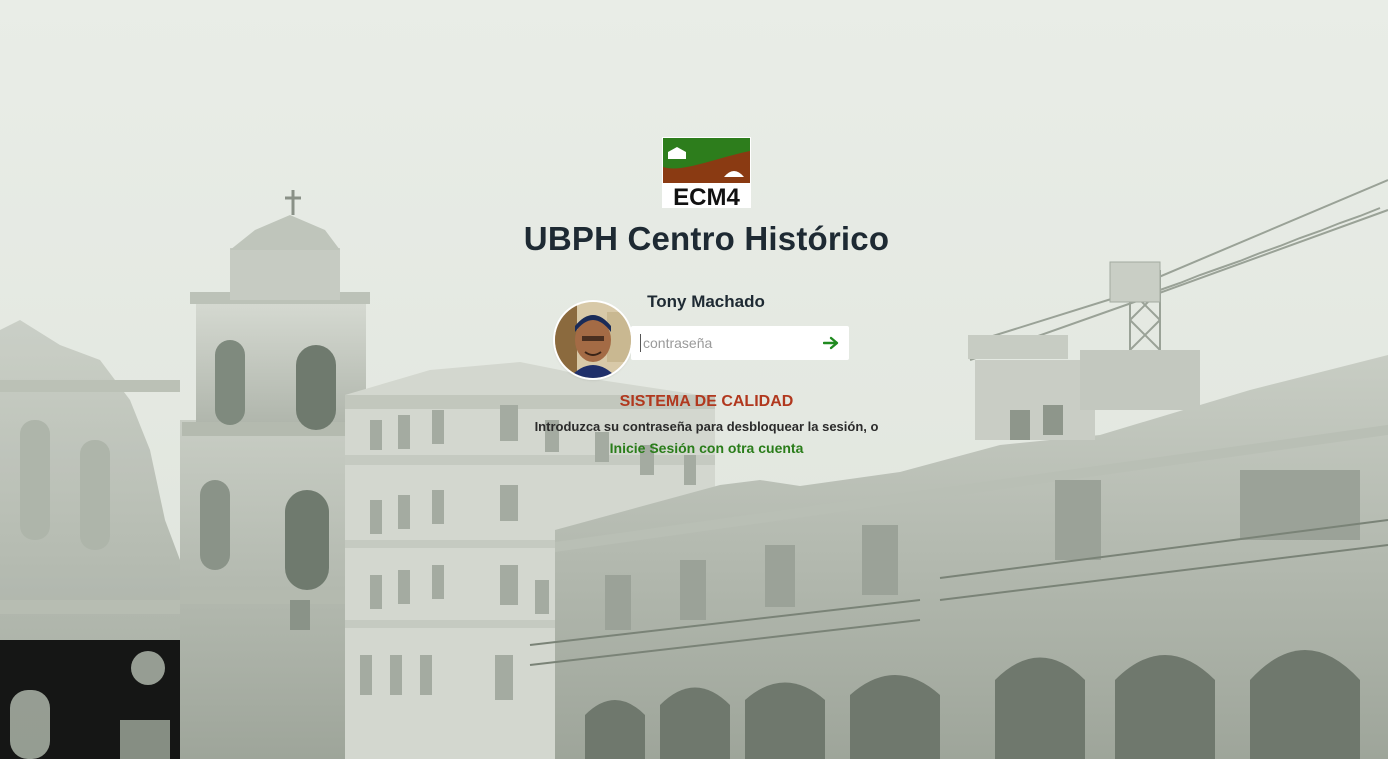  I want to click on arrow-right-icon, so click(831, 343).